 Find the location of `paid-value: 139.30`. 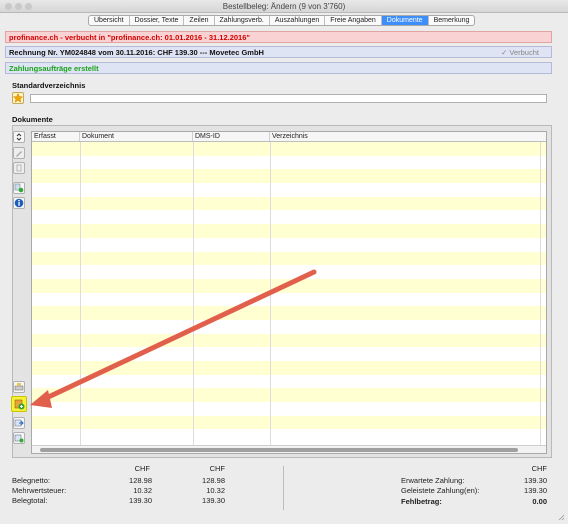

paid-value: 139.30 is located at coordinates (535, 490).